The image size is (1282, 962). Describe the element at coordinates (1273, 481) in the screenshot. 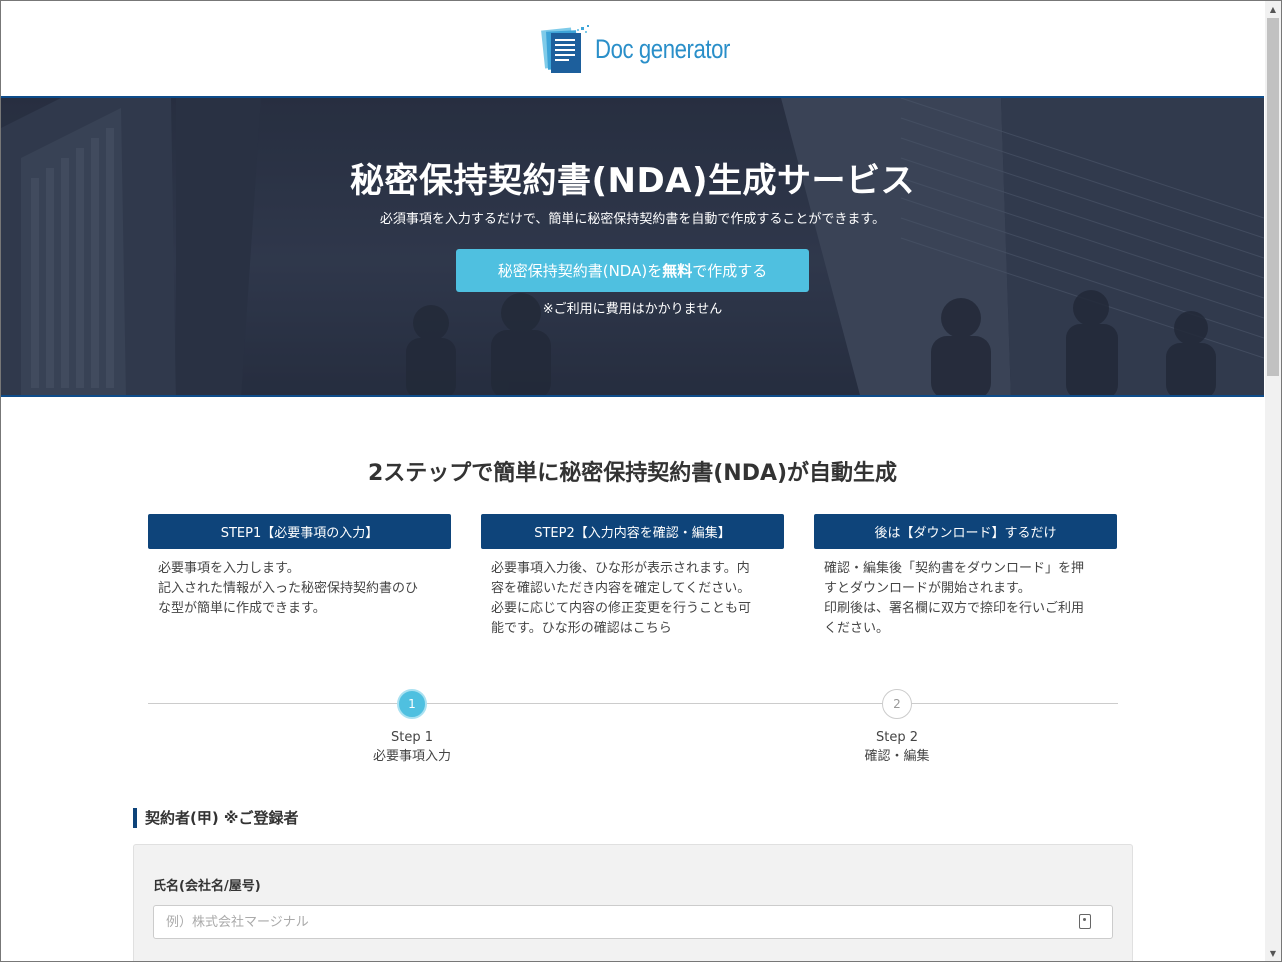

I see `vertical-scrollbar: ▲ ▼` at that location.